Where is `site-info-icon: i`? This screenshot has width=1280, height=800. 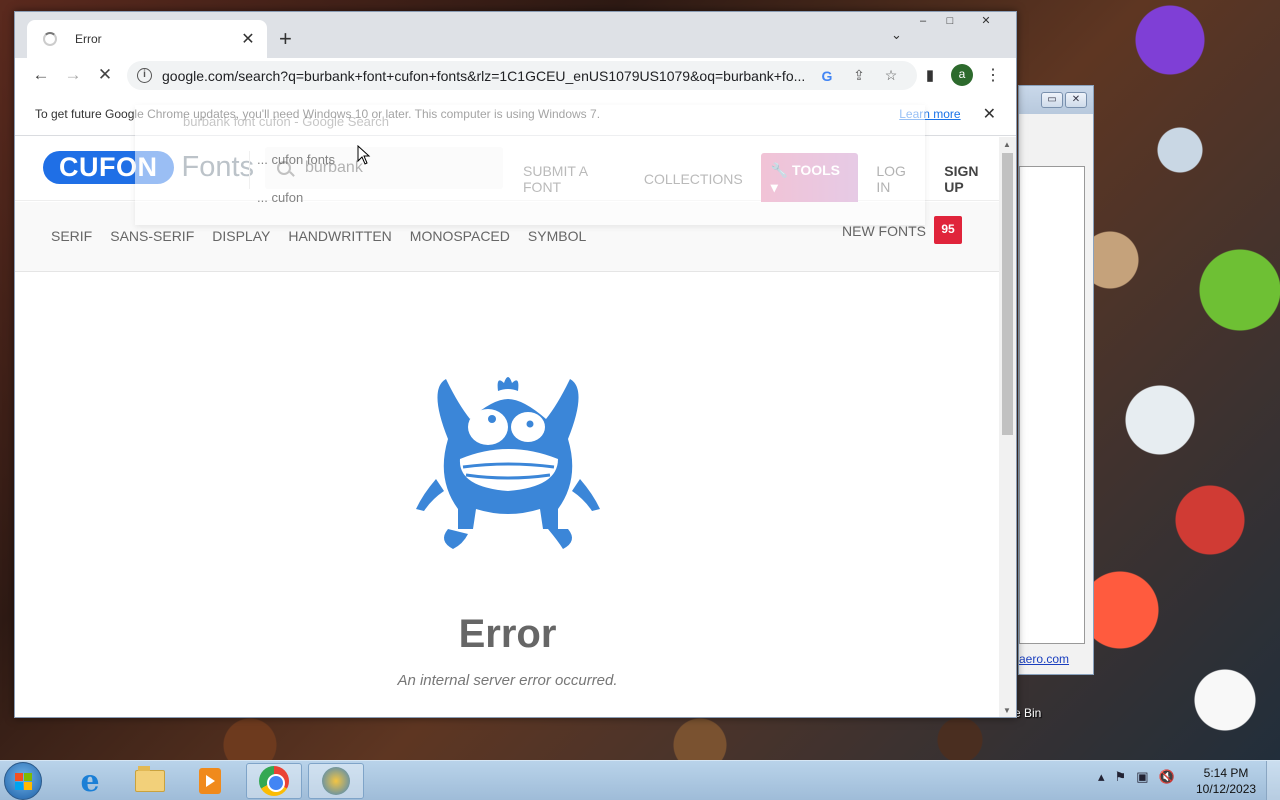
site-info-icon: i is located at coordinates (144, 75).